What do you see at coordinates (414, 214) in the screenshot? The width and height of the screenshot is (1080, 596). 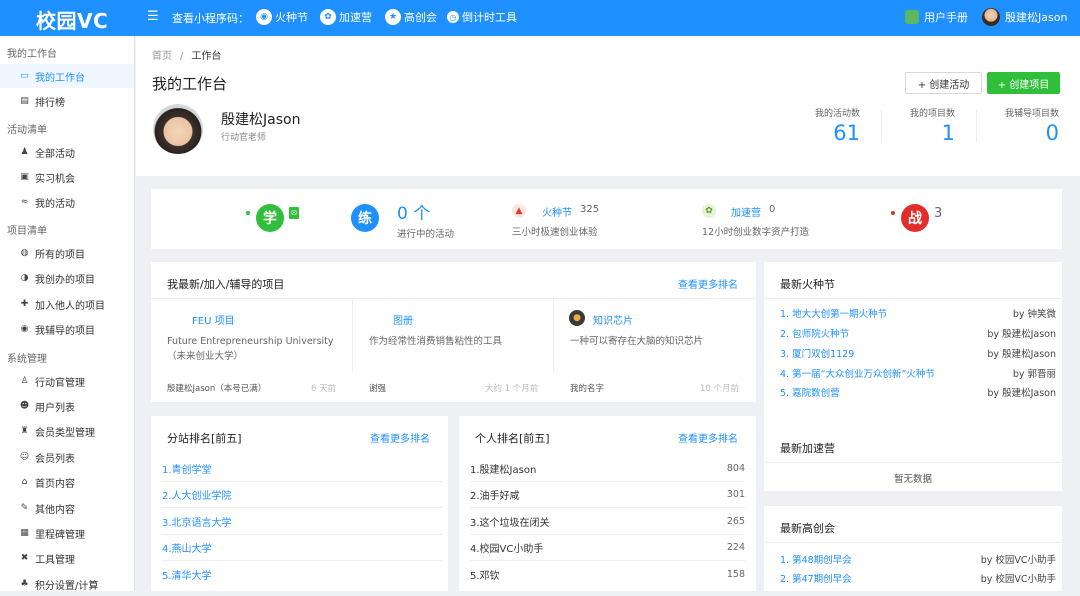 I see `ongoing-count: 0 个` at bounding box center [414, 214].